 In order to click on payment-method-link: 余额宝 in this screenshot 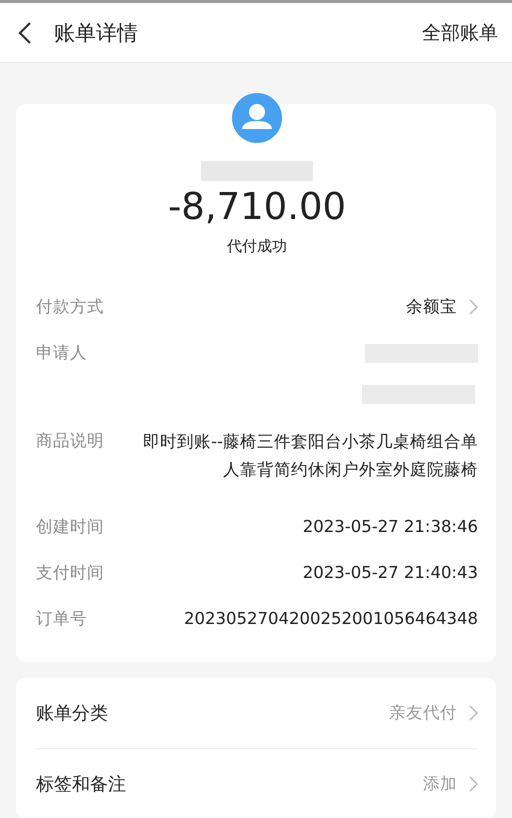, I will do `click(442, 307)`.